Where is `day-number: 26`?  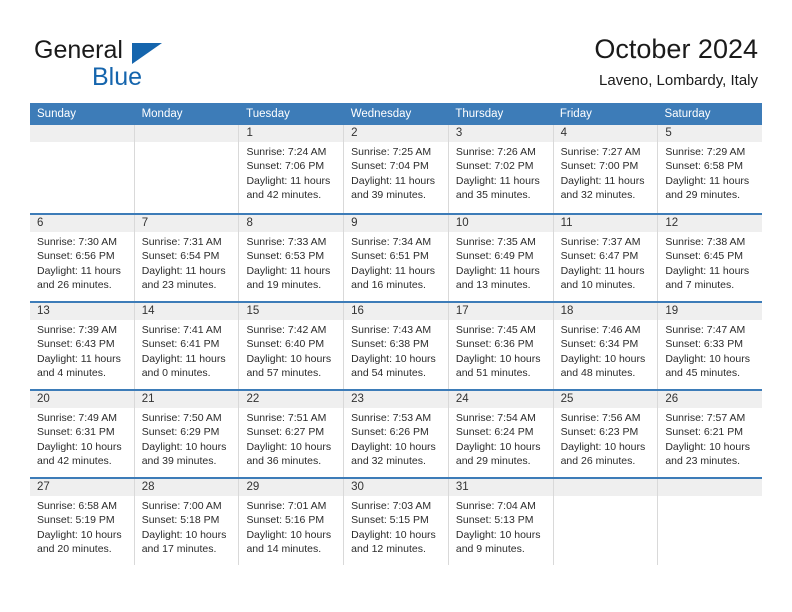 day-number: 26 is located at coordinates (710, 399).